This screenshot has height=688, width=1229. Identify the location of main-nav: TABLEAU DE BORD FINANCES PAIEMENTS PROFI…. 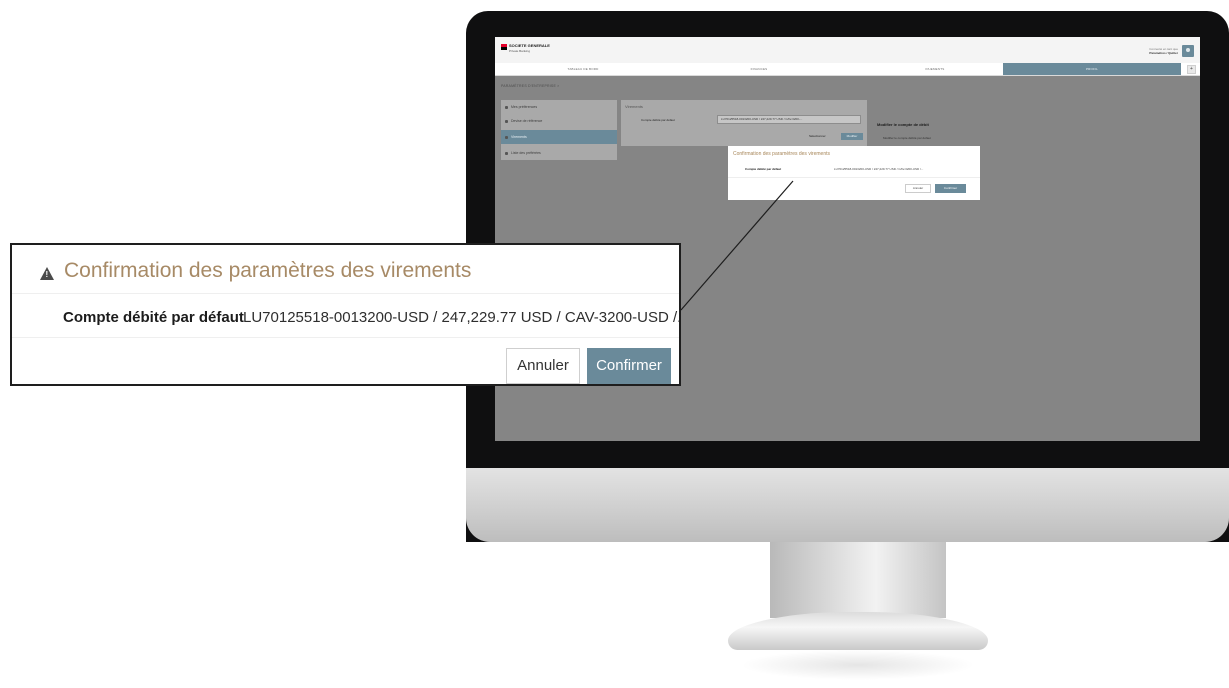
(847, 69).